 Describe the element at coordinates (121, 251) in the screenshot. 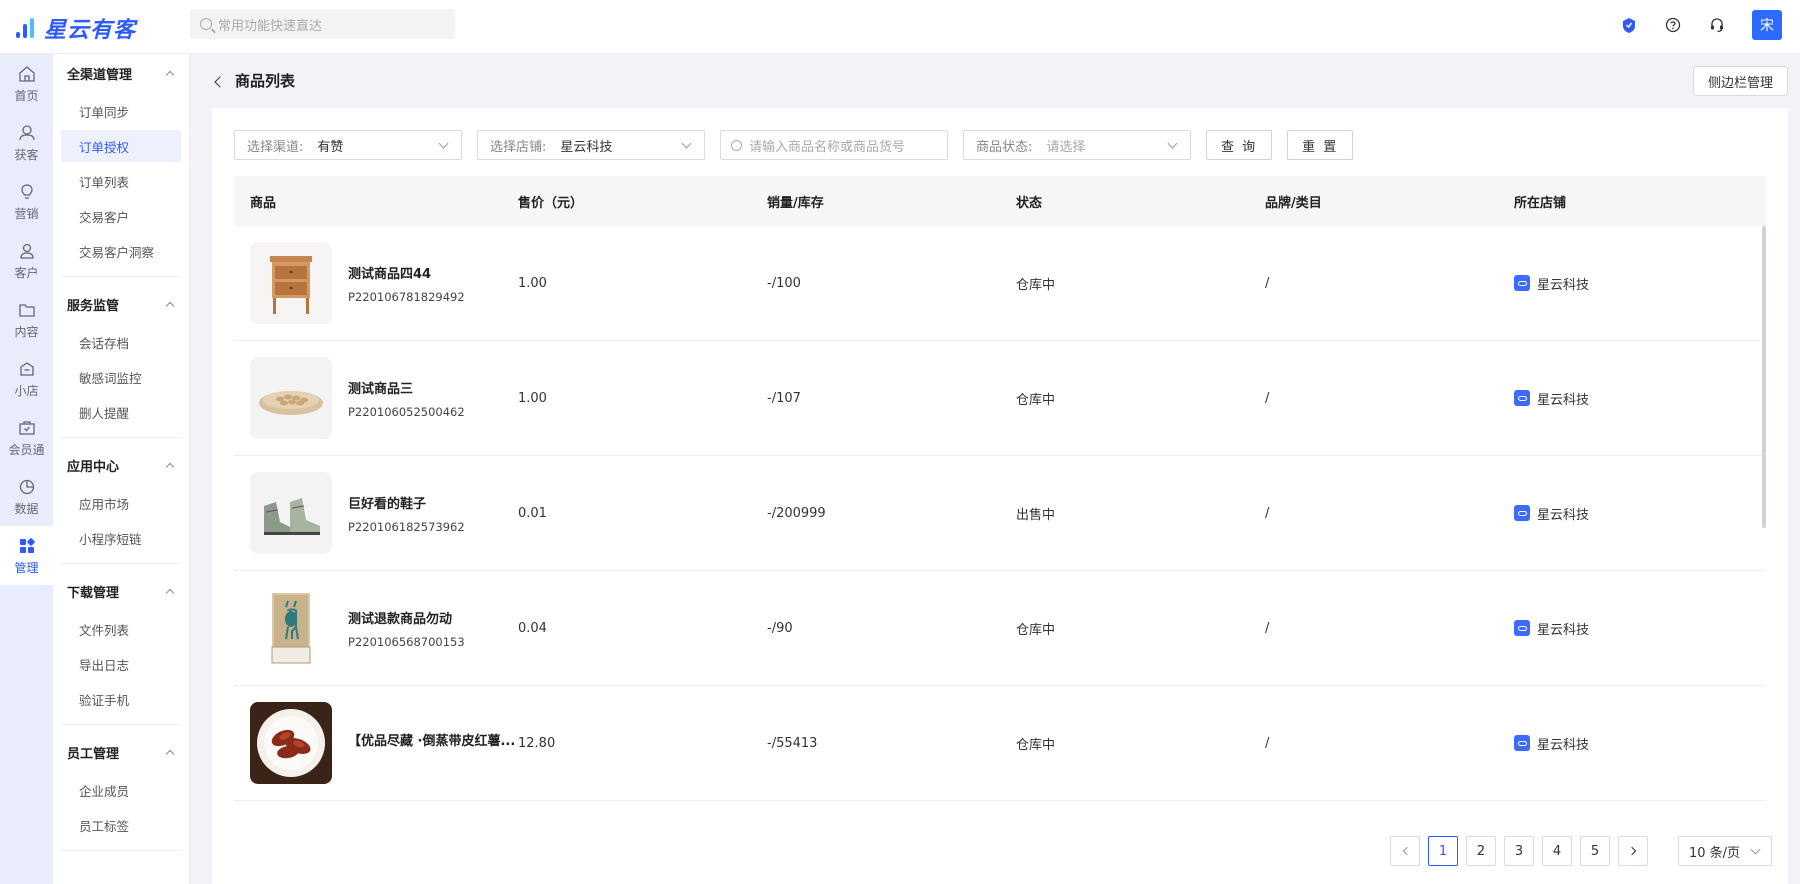

I see `subnav-item-customer-insight: 交易客户洞察` at that location.